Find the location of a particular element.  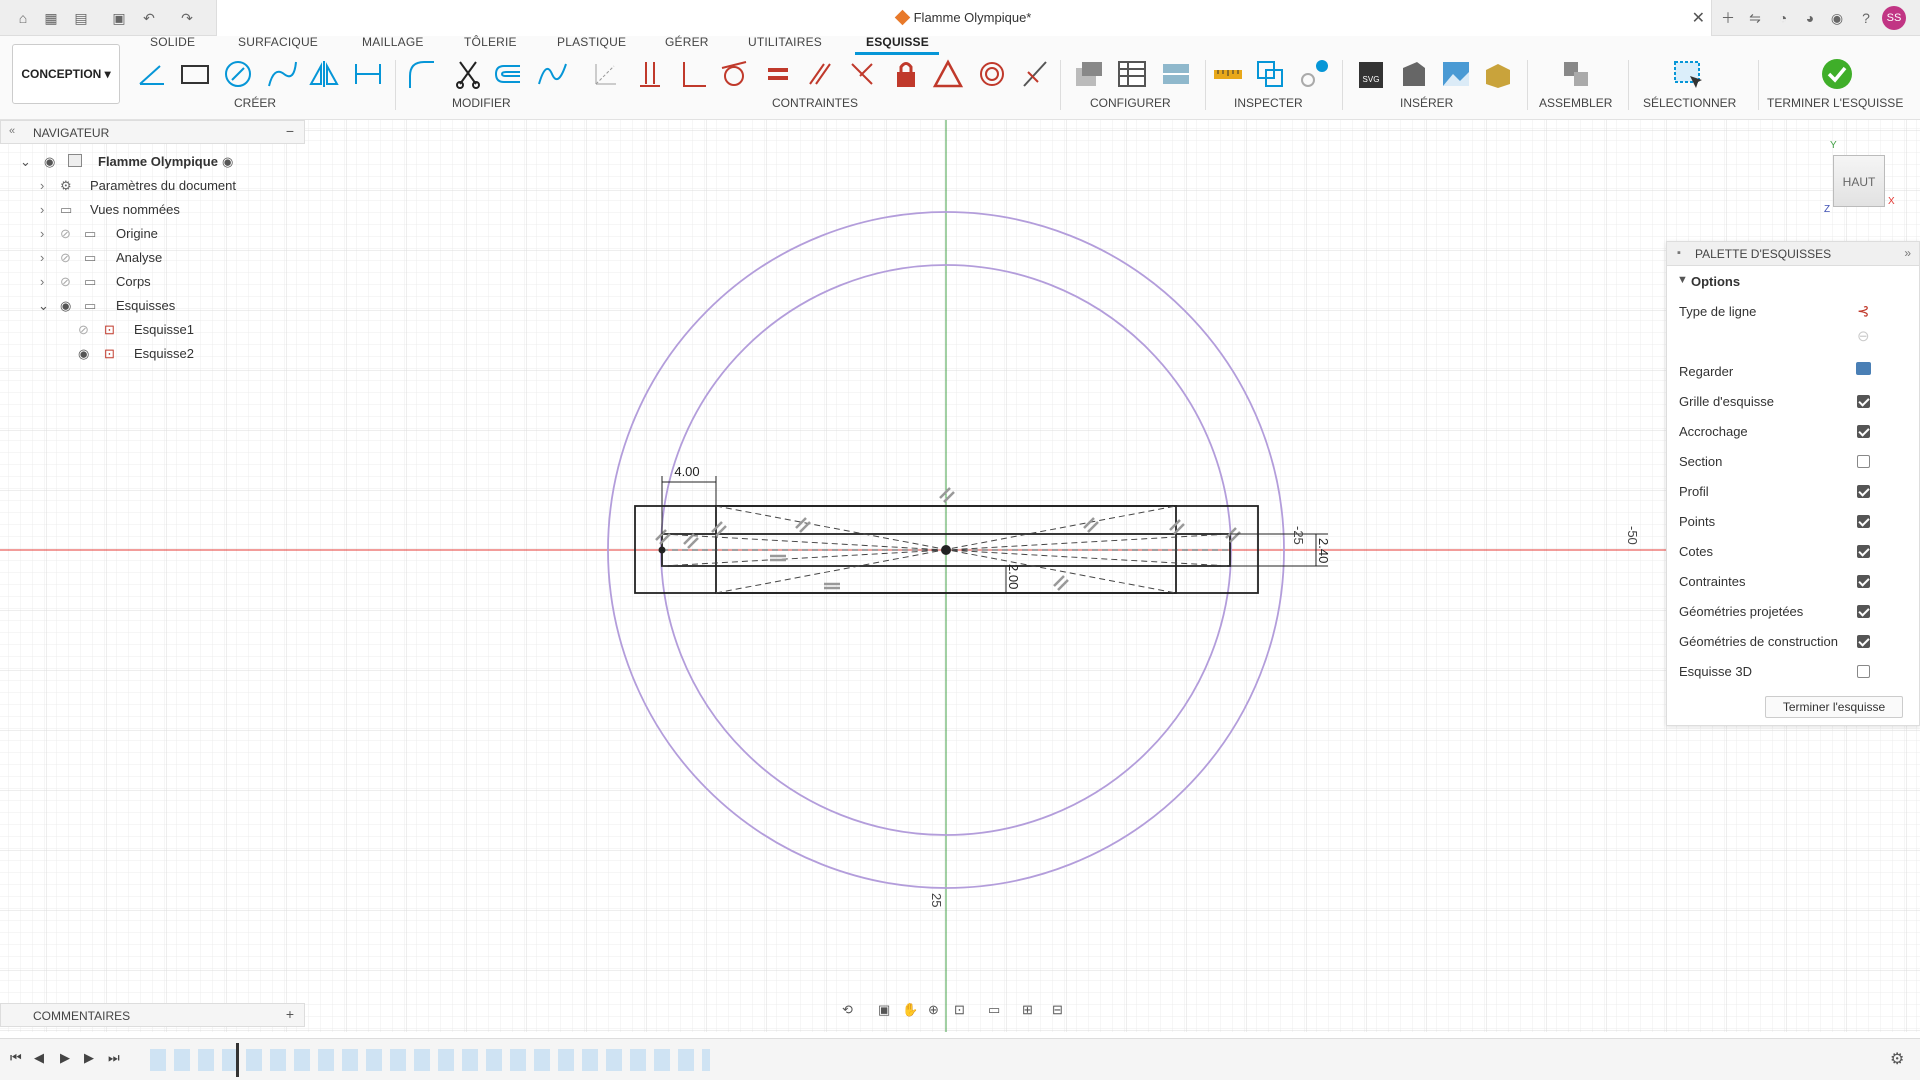

orbit-icon: ⟲ is located at coordinates (847, 1010).